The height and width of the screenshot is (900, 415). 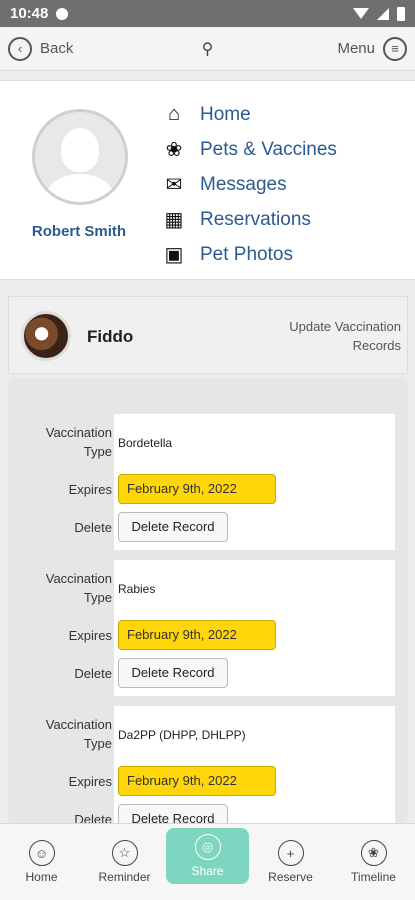 I want to click on bottom-nav-reserve: + Reserve, so click(x=290, y=862).